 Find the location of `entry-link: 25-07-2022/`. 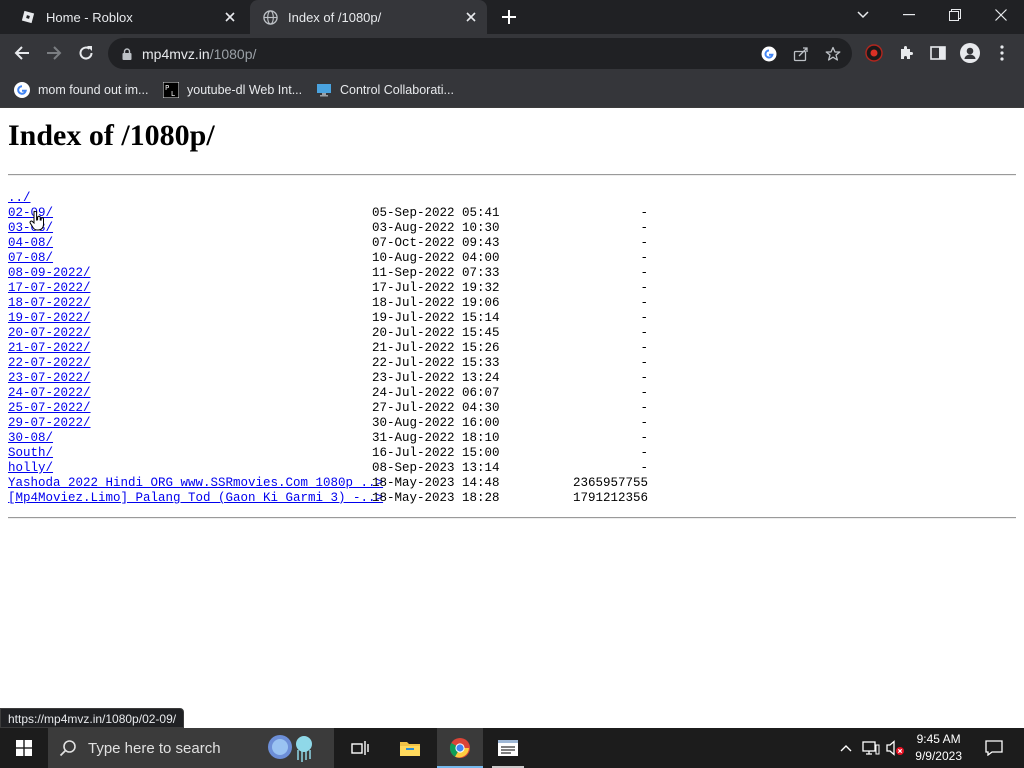

entry-link: 25-07-2022/ is located at coordinates (49, 408).